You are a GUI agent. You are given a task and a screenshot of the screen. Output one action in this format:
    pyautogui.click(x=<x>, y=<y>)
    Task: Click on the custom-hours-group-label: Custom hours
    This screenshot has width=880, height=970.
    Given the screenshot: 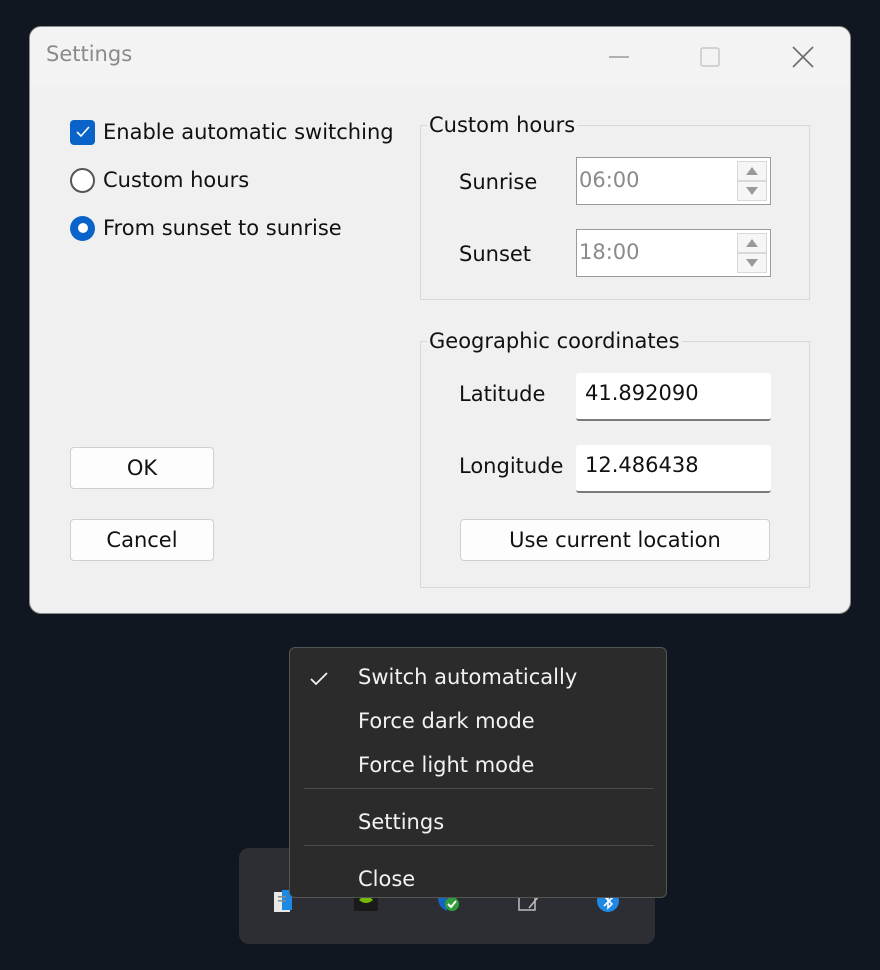 What is the action you would take?
    pyautogui.click(x=502, y=125)
    